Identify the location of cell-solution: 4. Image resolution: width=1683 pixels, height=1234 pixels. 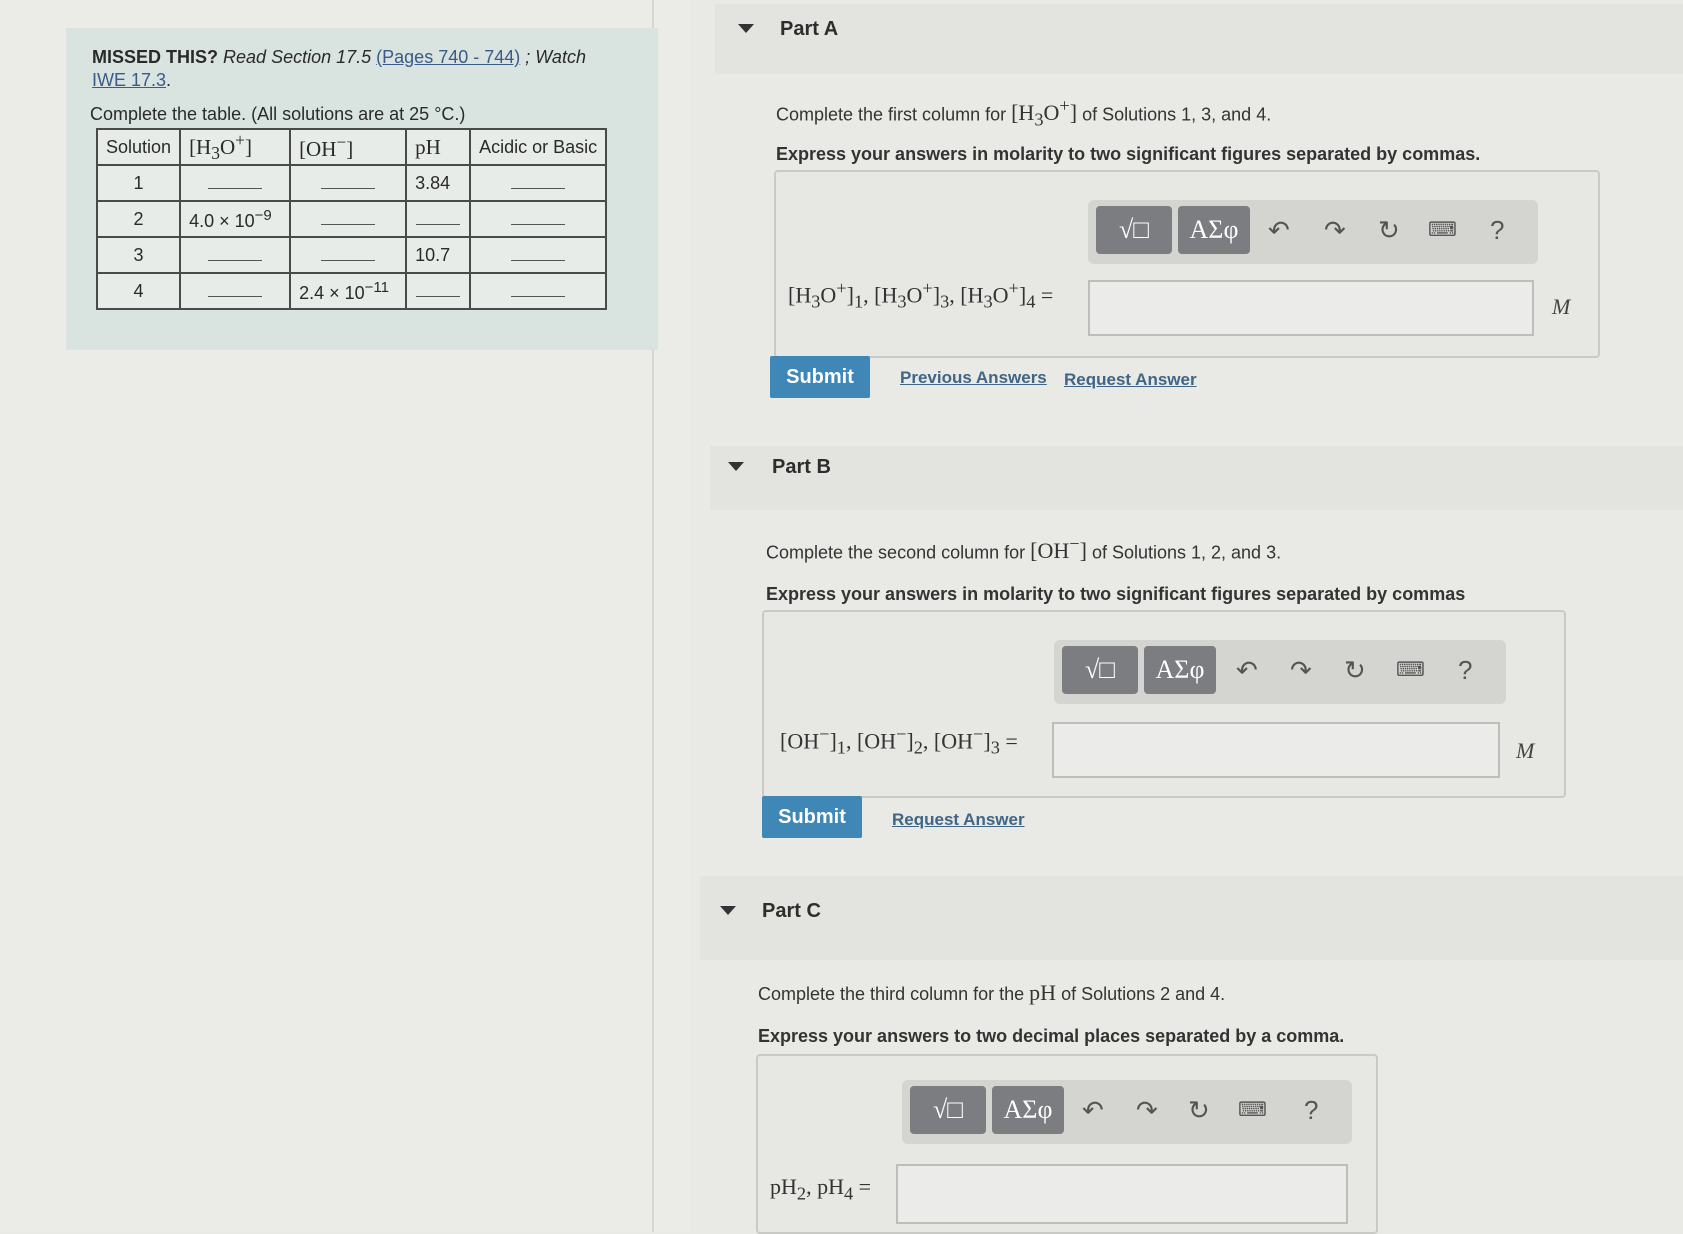
(138, 291).